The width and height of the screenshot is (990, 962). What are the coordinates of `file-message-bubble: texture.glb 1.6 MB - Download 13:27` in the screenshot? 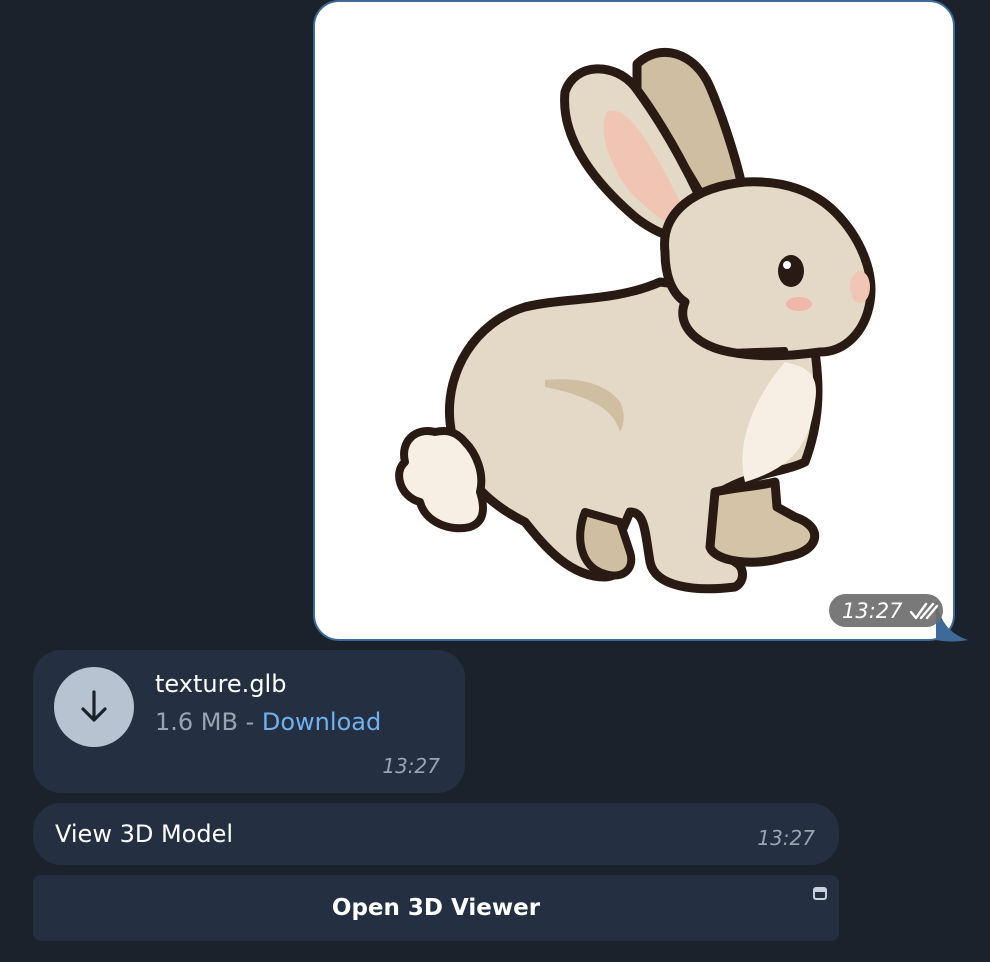 It's located at (249, 721).